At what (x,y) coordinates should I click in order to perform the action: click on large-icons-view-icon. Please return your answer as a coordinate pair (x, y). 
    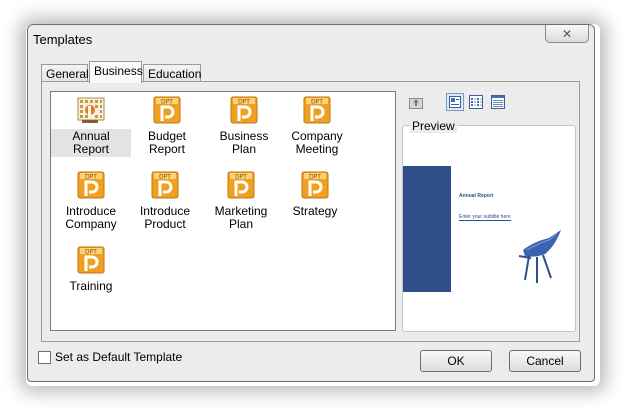
    Looking at the image, I should click on (455, 102).